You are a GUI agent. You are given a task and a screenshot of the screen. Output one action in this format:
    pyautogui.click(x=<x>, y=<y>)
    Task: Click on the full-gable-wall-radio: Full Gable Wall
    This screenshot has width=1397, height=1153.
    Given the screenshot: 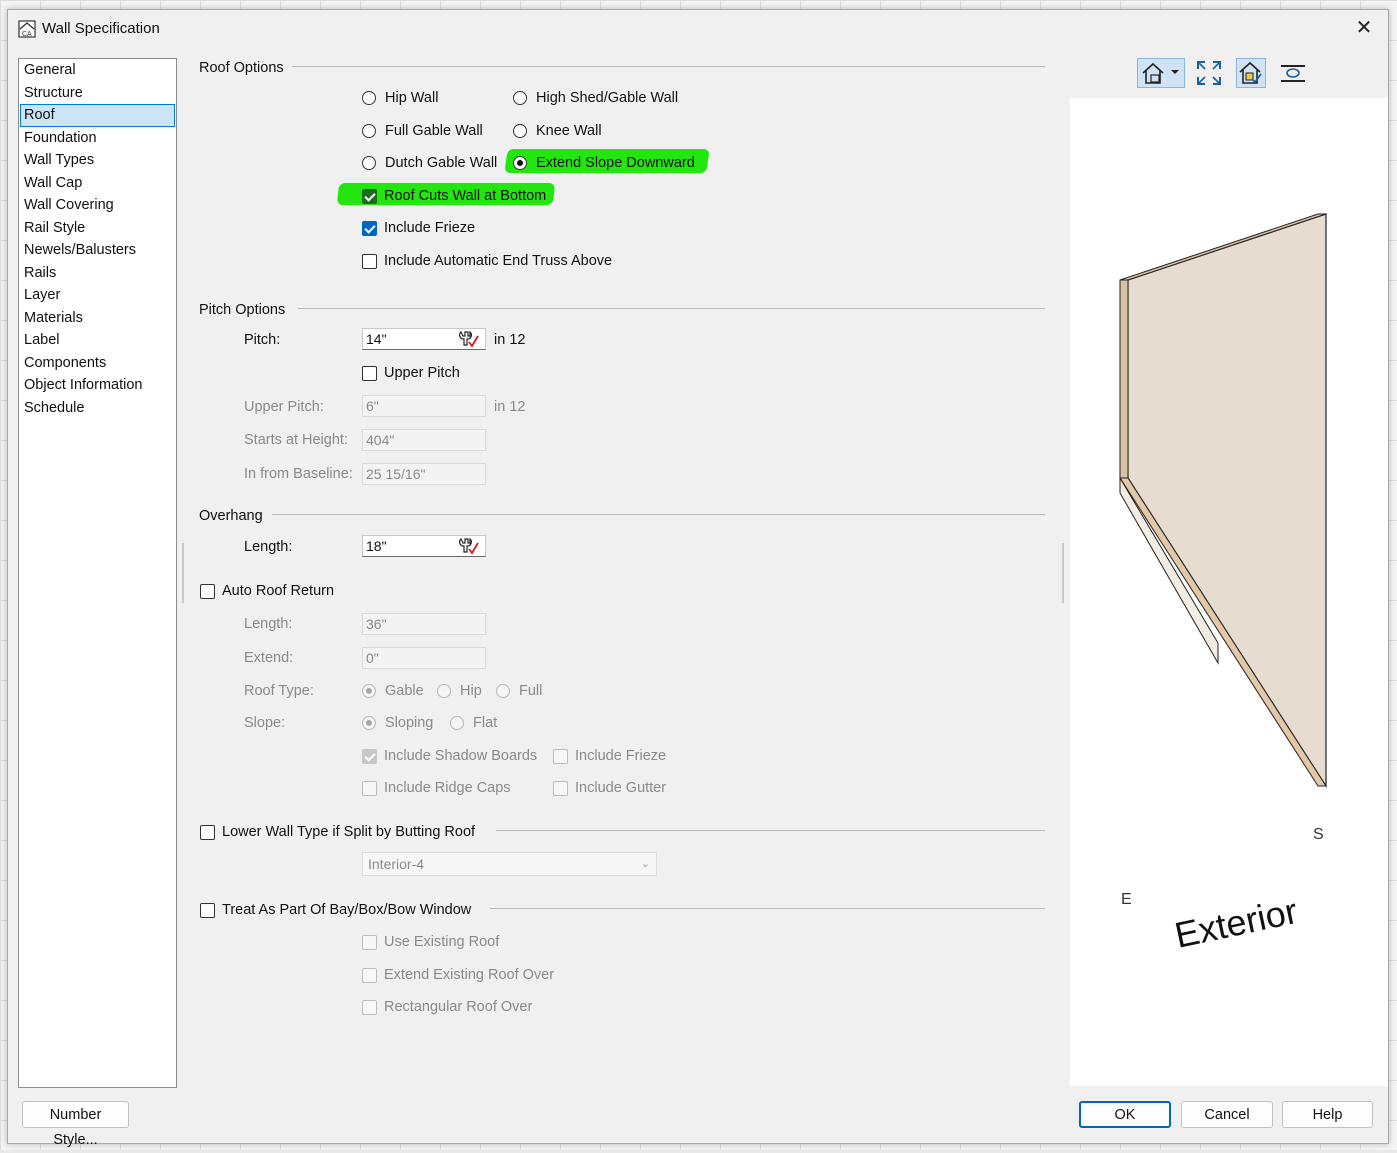 What is the action you would take?
    pyautogui.click(x=422, y=131)
    